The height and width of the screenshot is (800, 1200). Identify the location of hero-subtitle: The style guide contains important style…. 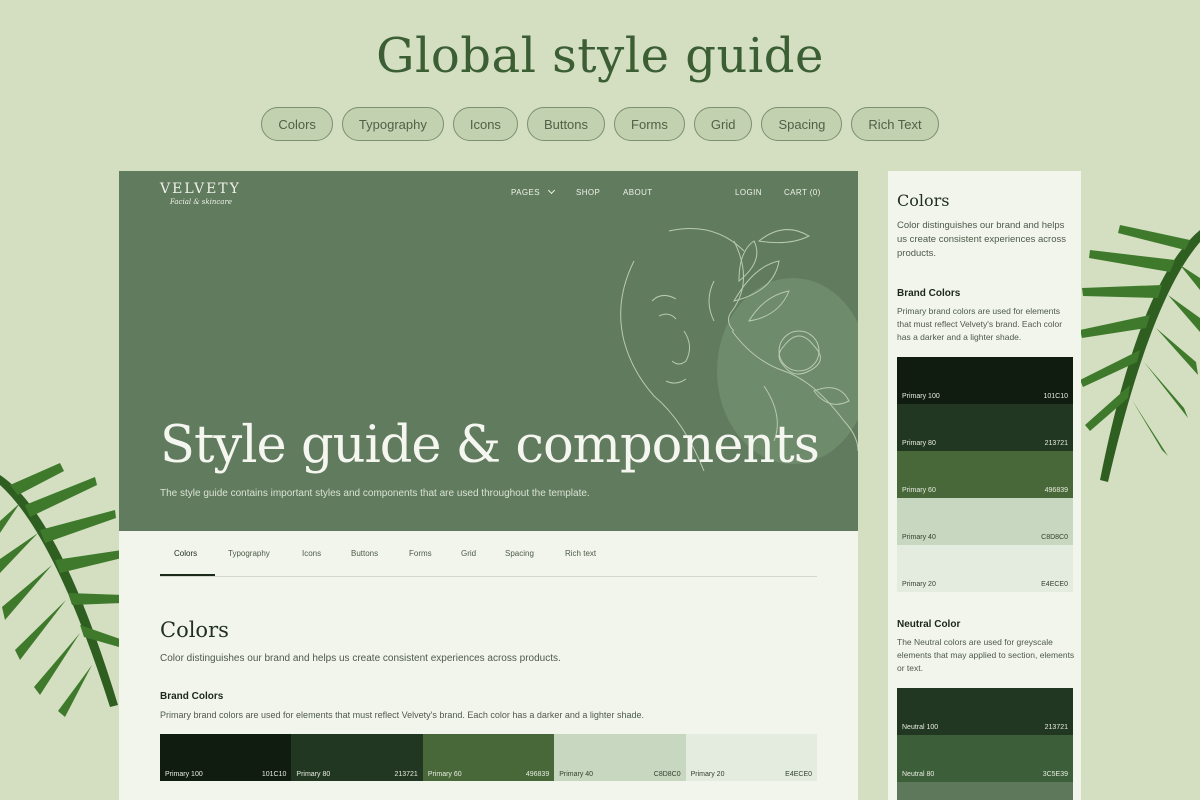
(375, 493).